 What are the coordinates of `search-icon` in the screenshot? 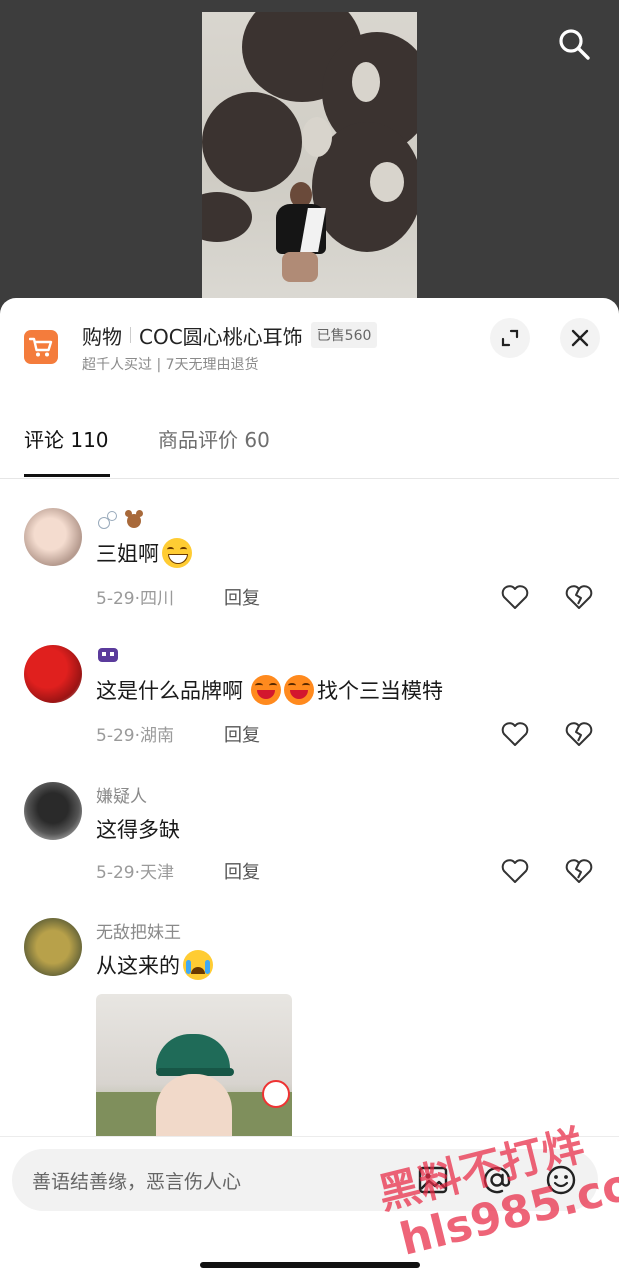 It's located at (574, 44).